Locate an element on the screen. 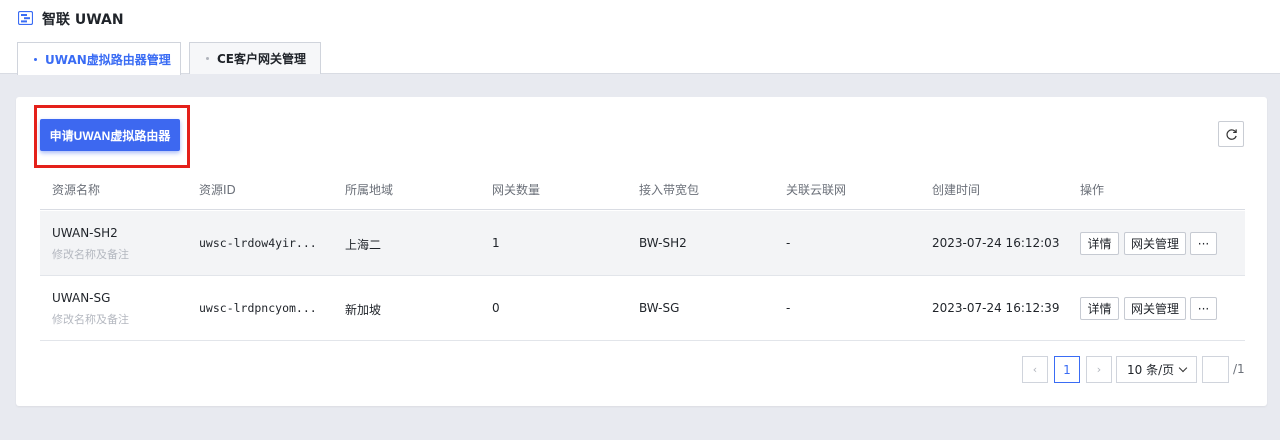 This screenshot has width=1280, height=440. page-size-select: 10 条/页 is located at coordinates (1156, 369).